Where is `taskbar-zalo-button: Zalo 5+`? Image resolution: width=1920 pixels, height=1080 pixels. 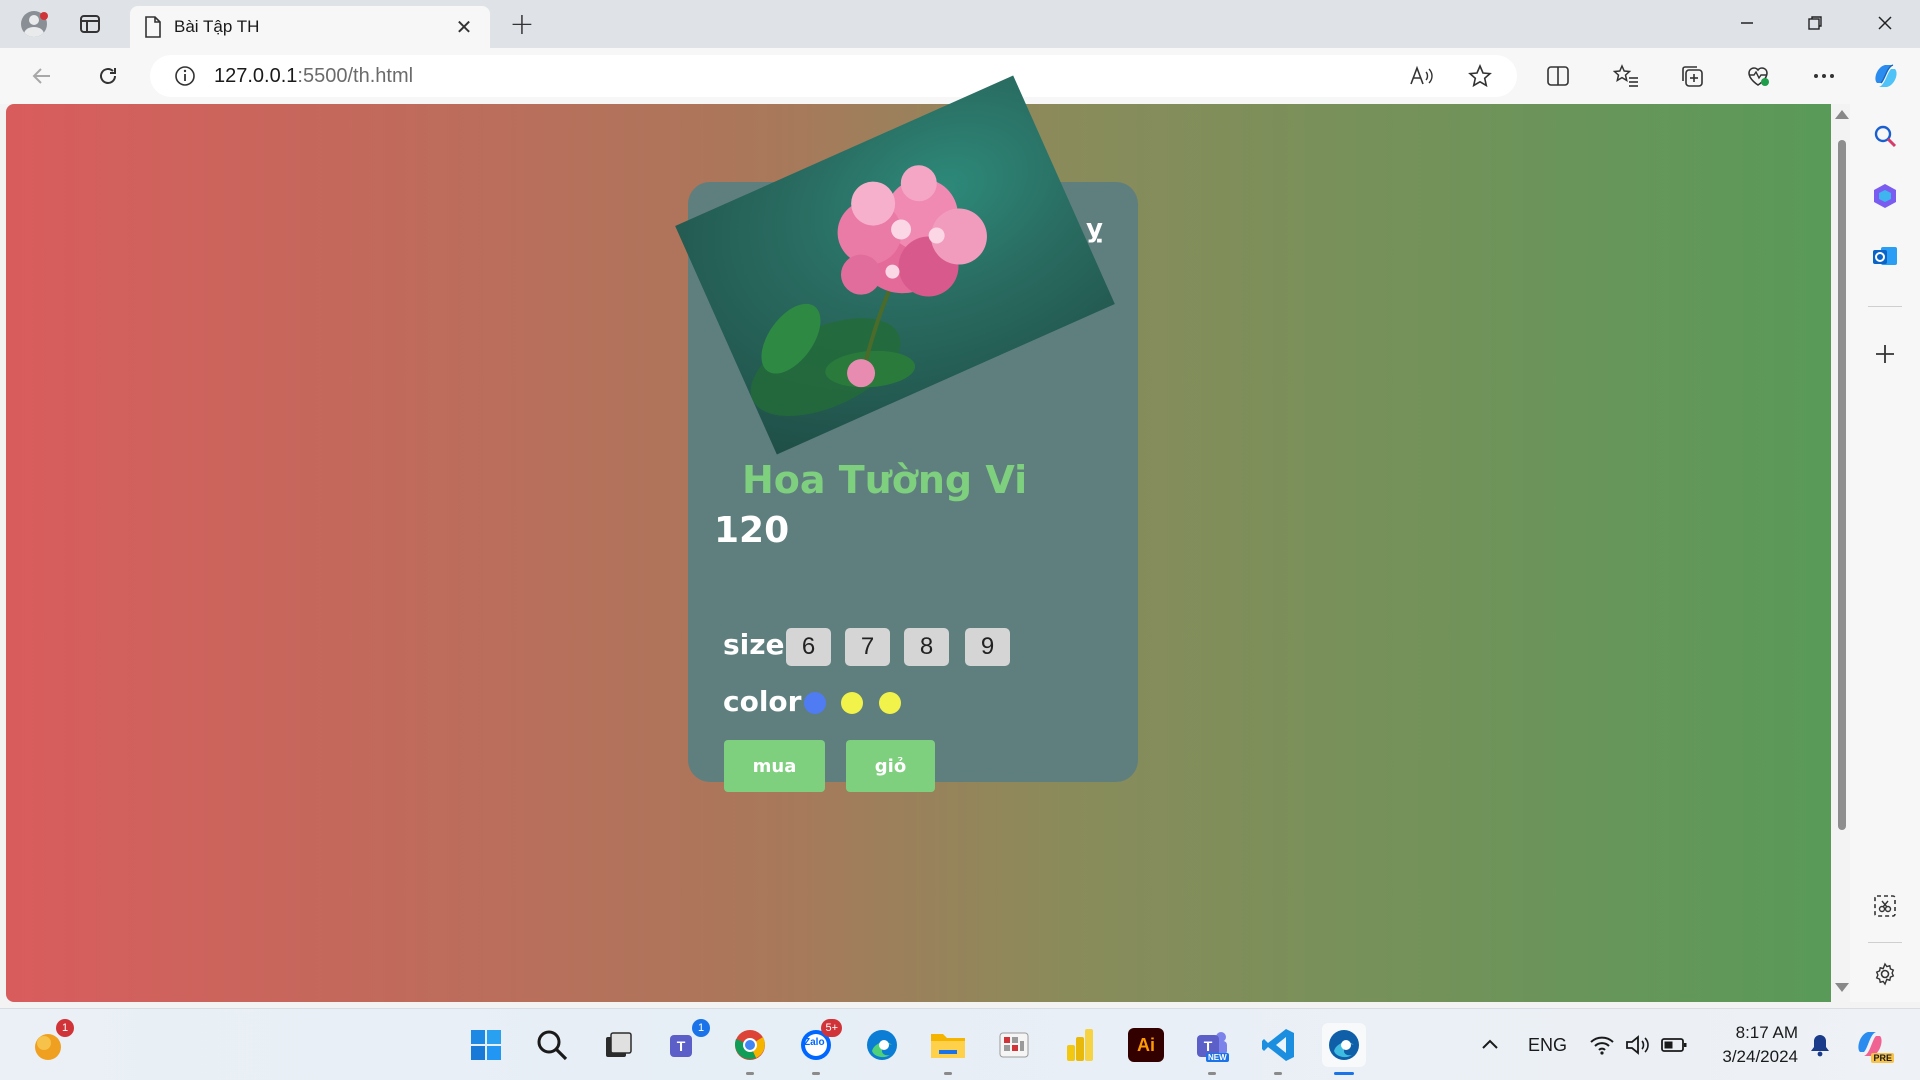 taskbar-zalo-button: Zalo 5+ is located at coordinates (818, 1047).